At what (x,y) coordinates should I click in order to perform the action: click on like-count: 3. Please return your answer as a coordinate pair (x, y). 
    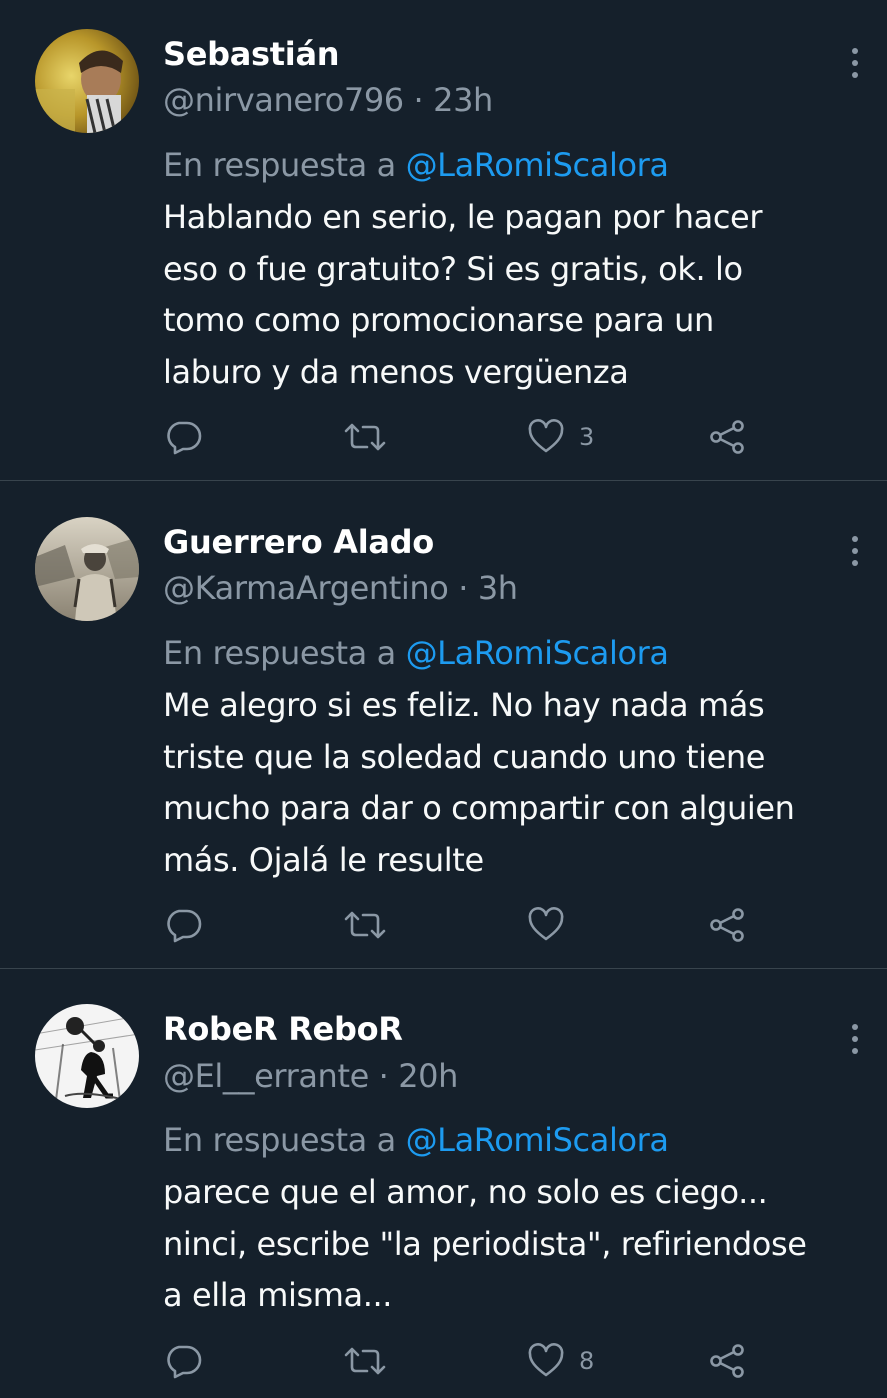
    Looking at the image, I should click on (587, 437).